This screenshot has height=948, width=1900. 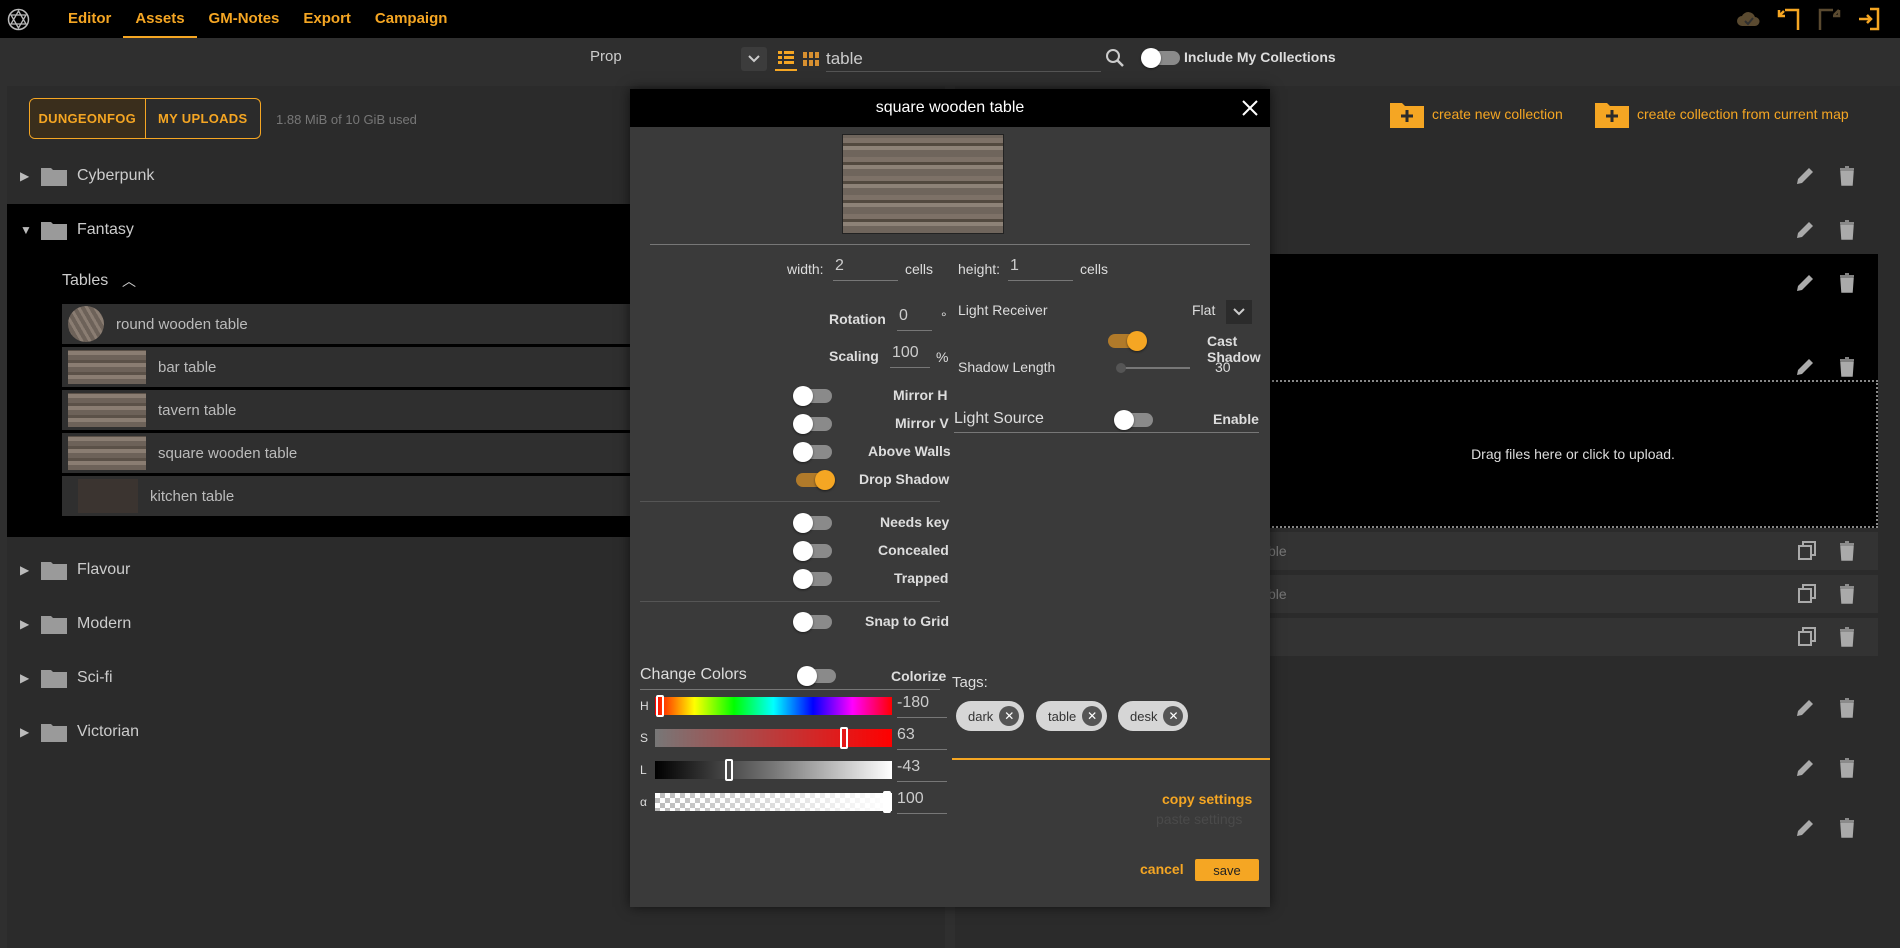 What do you see at coordinates (1829, 19) in the screenshot?
I see `redo-icon` at bounding box center [1829, 19].